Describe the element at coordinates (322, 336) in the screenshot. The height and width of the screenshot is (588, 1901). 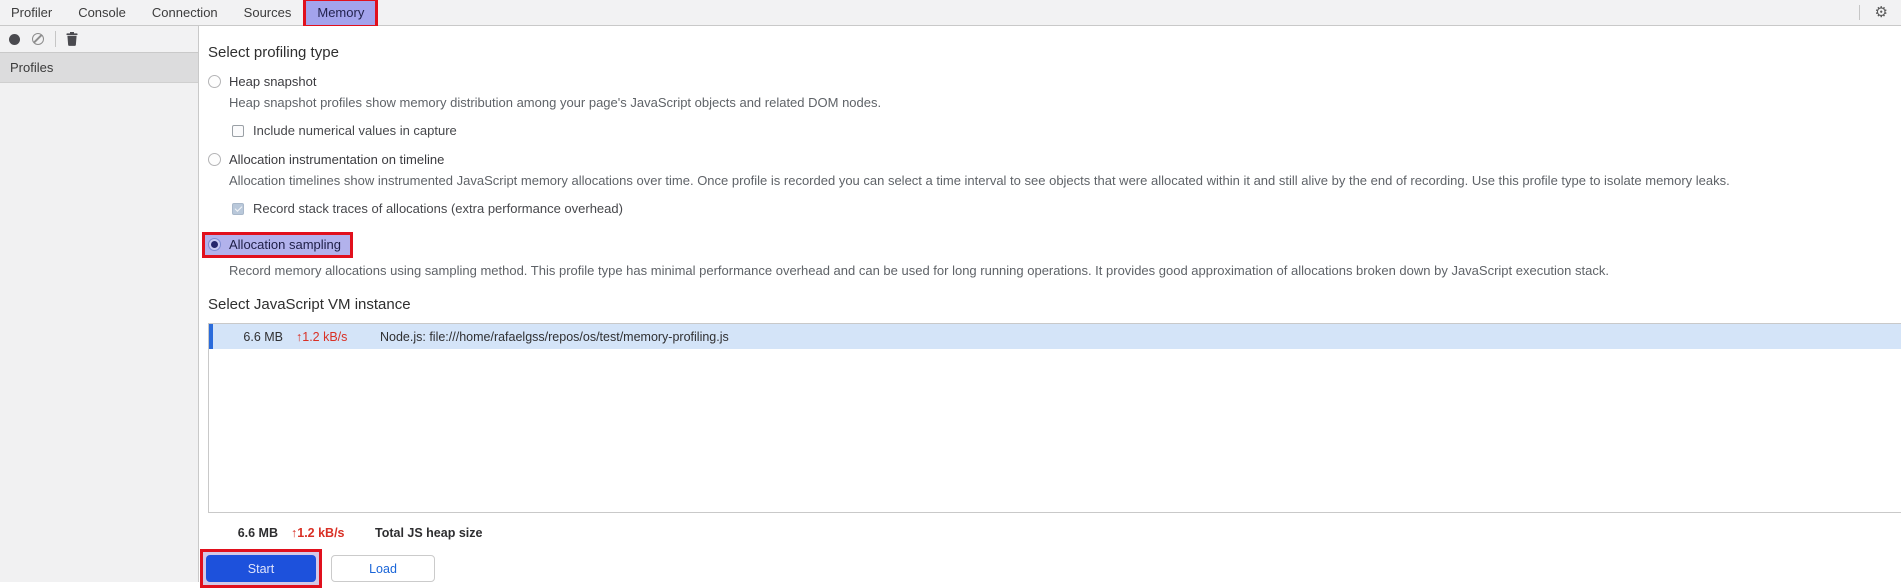
I see `vm-heap-rate: ↑1.2 kB/s` at that location.